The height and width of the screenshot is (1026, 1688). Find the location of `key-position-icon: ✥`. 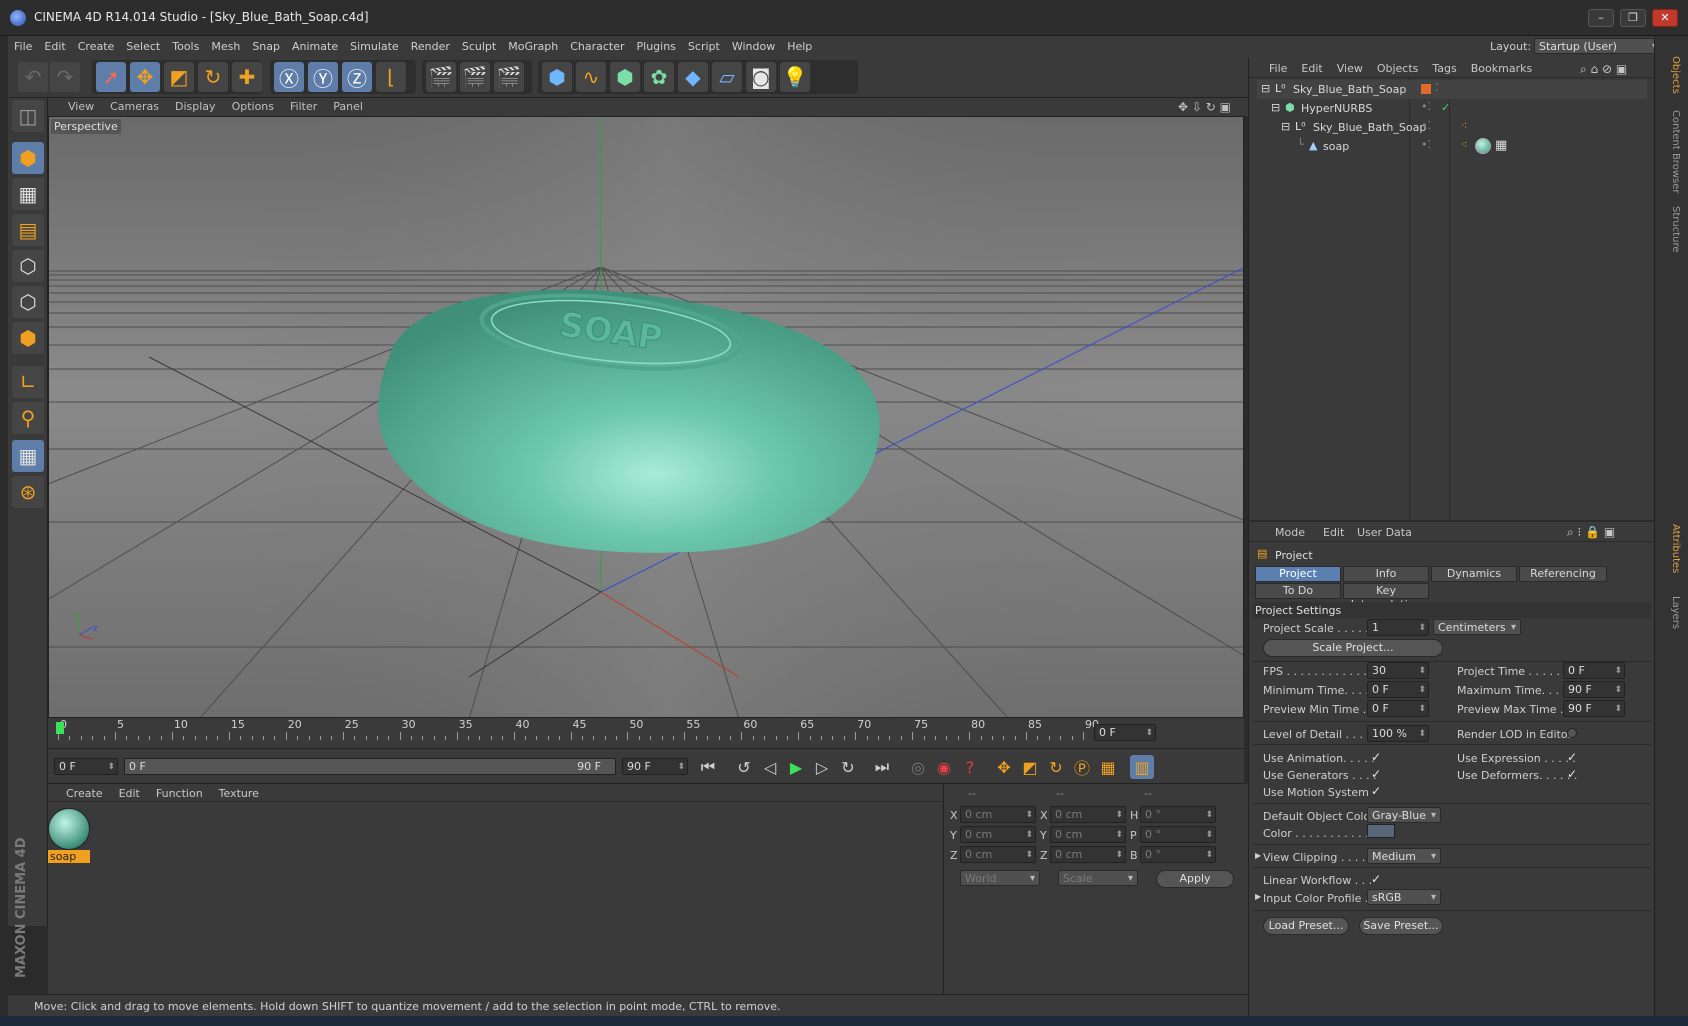

key-position-icon: ✥ is located at coordinates (1004, 767).